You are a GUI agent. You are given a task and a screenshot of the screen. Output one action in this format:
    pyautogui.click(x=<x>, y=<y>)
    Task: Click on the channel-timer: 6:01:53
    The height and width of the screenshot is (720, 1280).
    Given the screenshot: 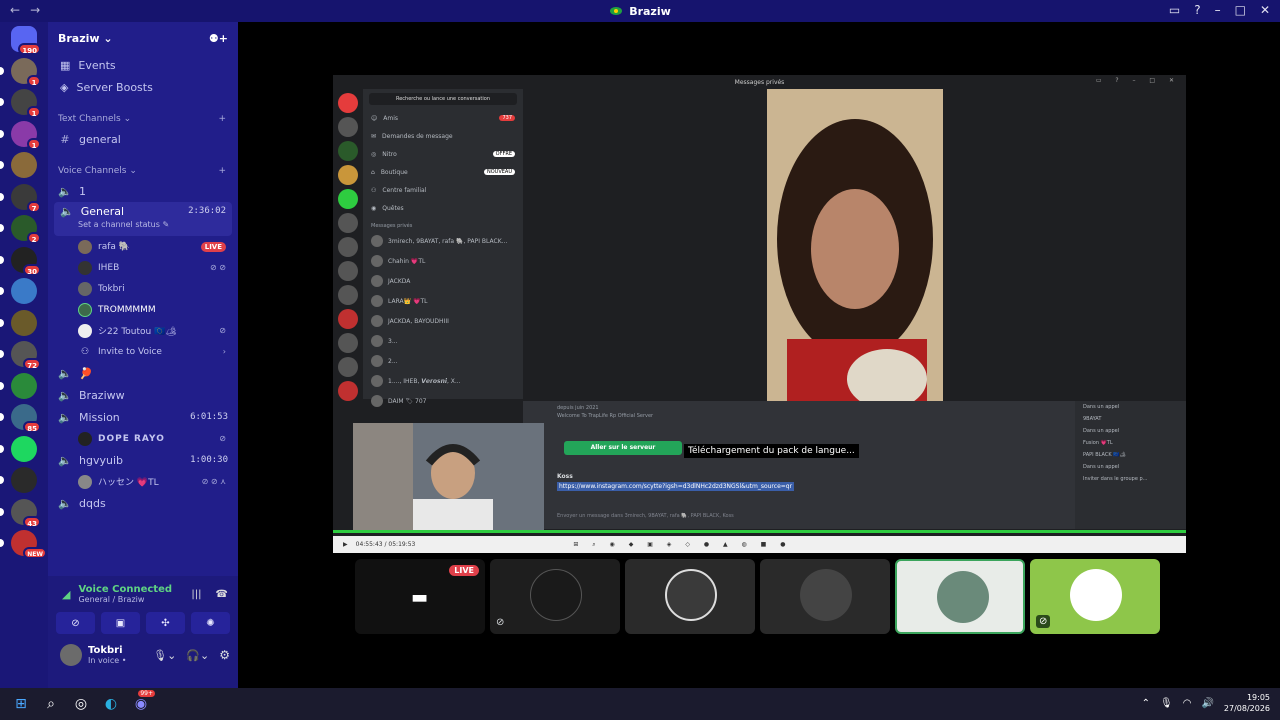 What is the action you would take?
    pyautogui.click(x=209, y=417)
    